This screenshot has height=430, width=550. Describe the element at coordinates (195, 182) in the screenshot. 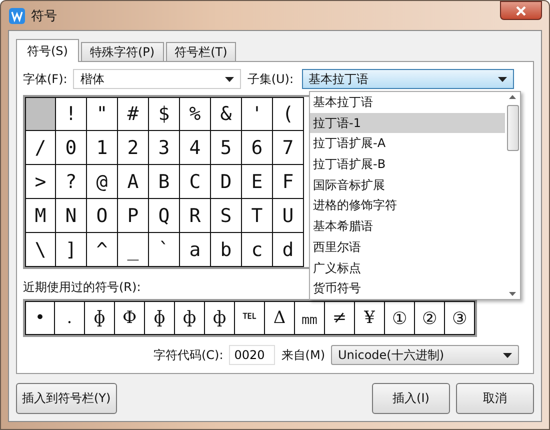

I see `symbol-cell: C` at that location.